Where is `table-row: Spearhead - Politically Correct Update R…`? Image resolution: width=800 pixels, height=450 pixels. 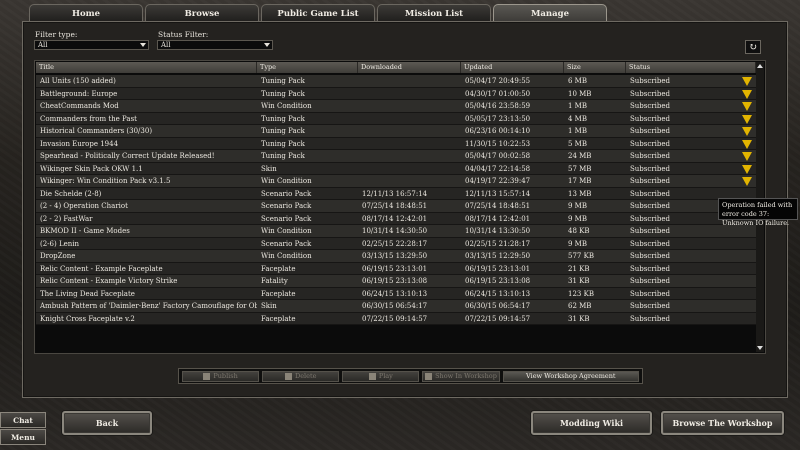 table-row: Spearhead - Politically Correct Update R… is located at coordinates (396, 156).